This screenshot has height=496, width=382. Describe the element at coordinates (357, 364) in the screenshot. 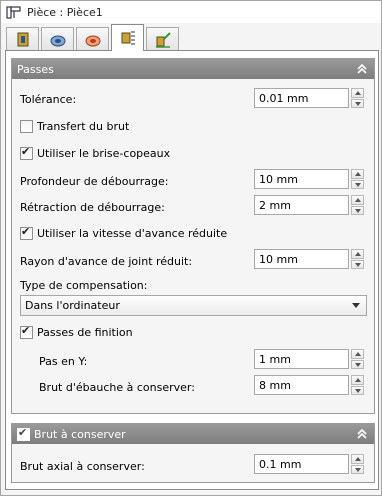

I see `y-step-down-arrow` at that location.